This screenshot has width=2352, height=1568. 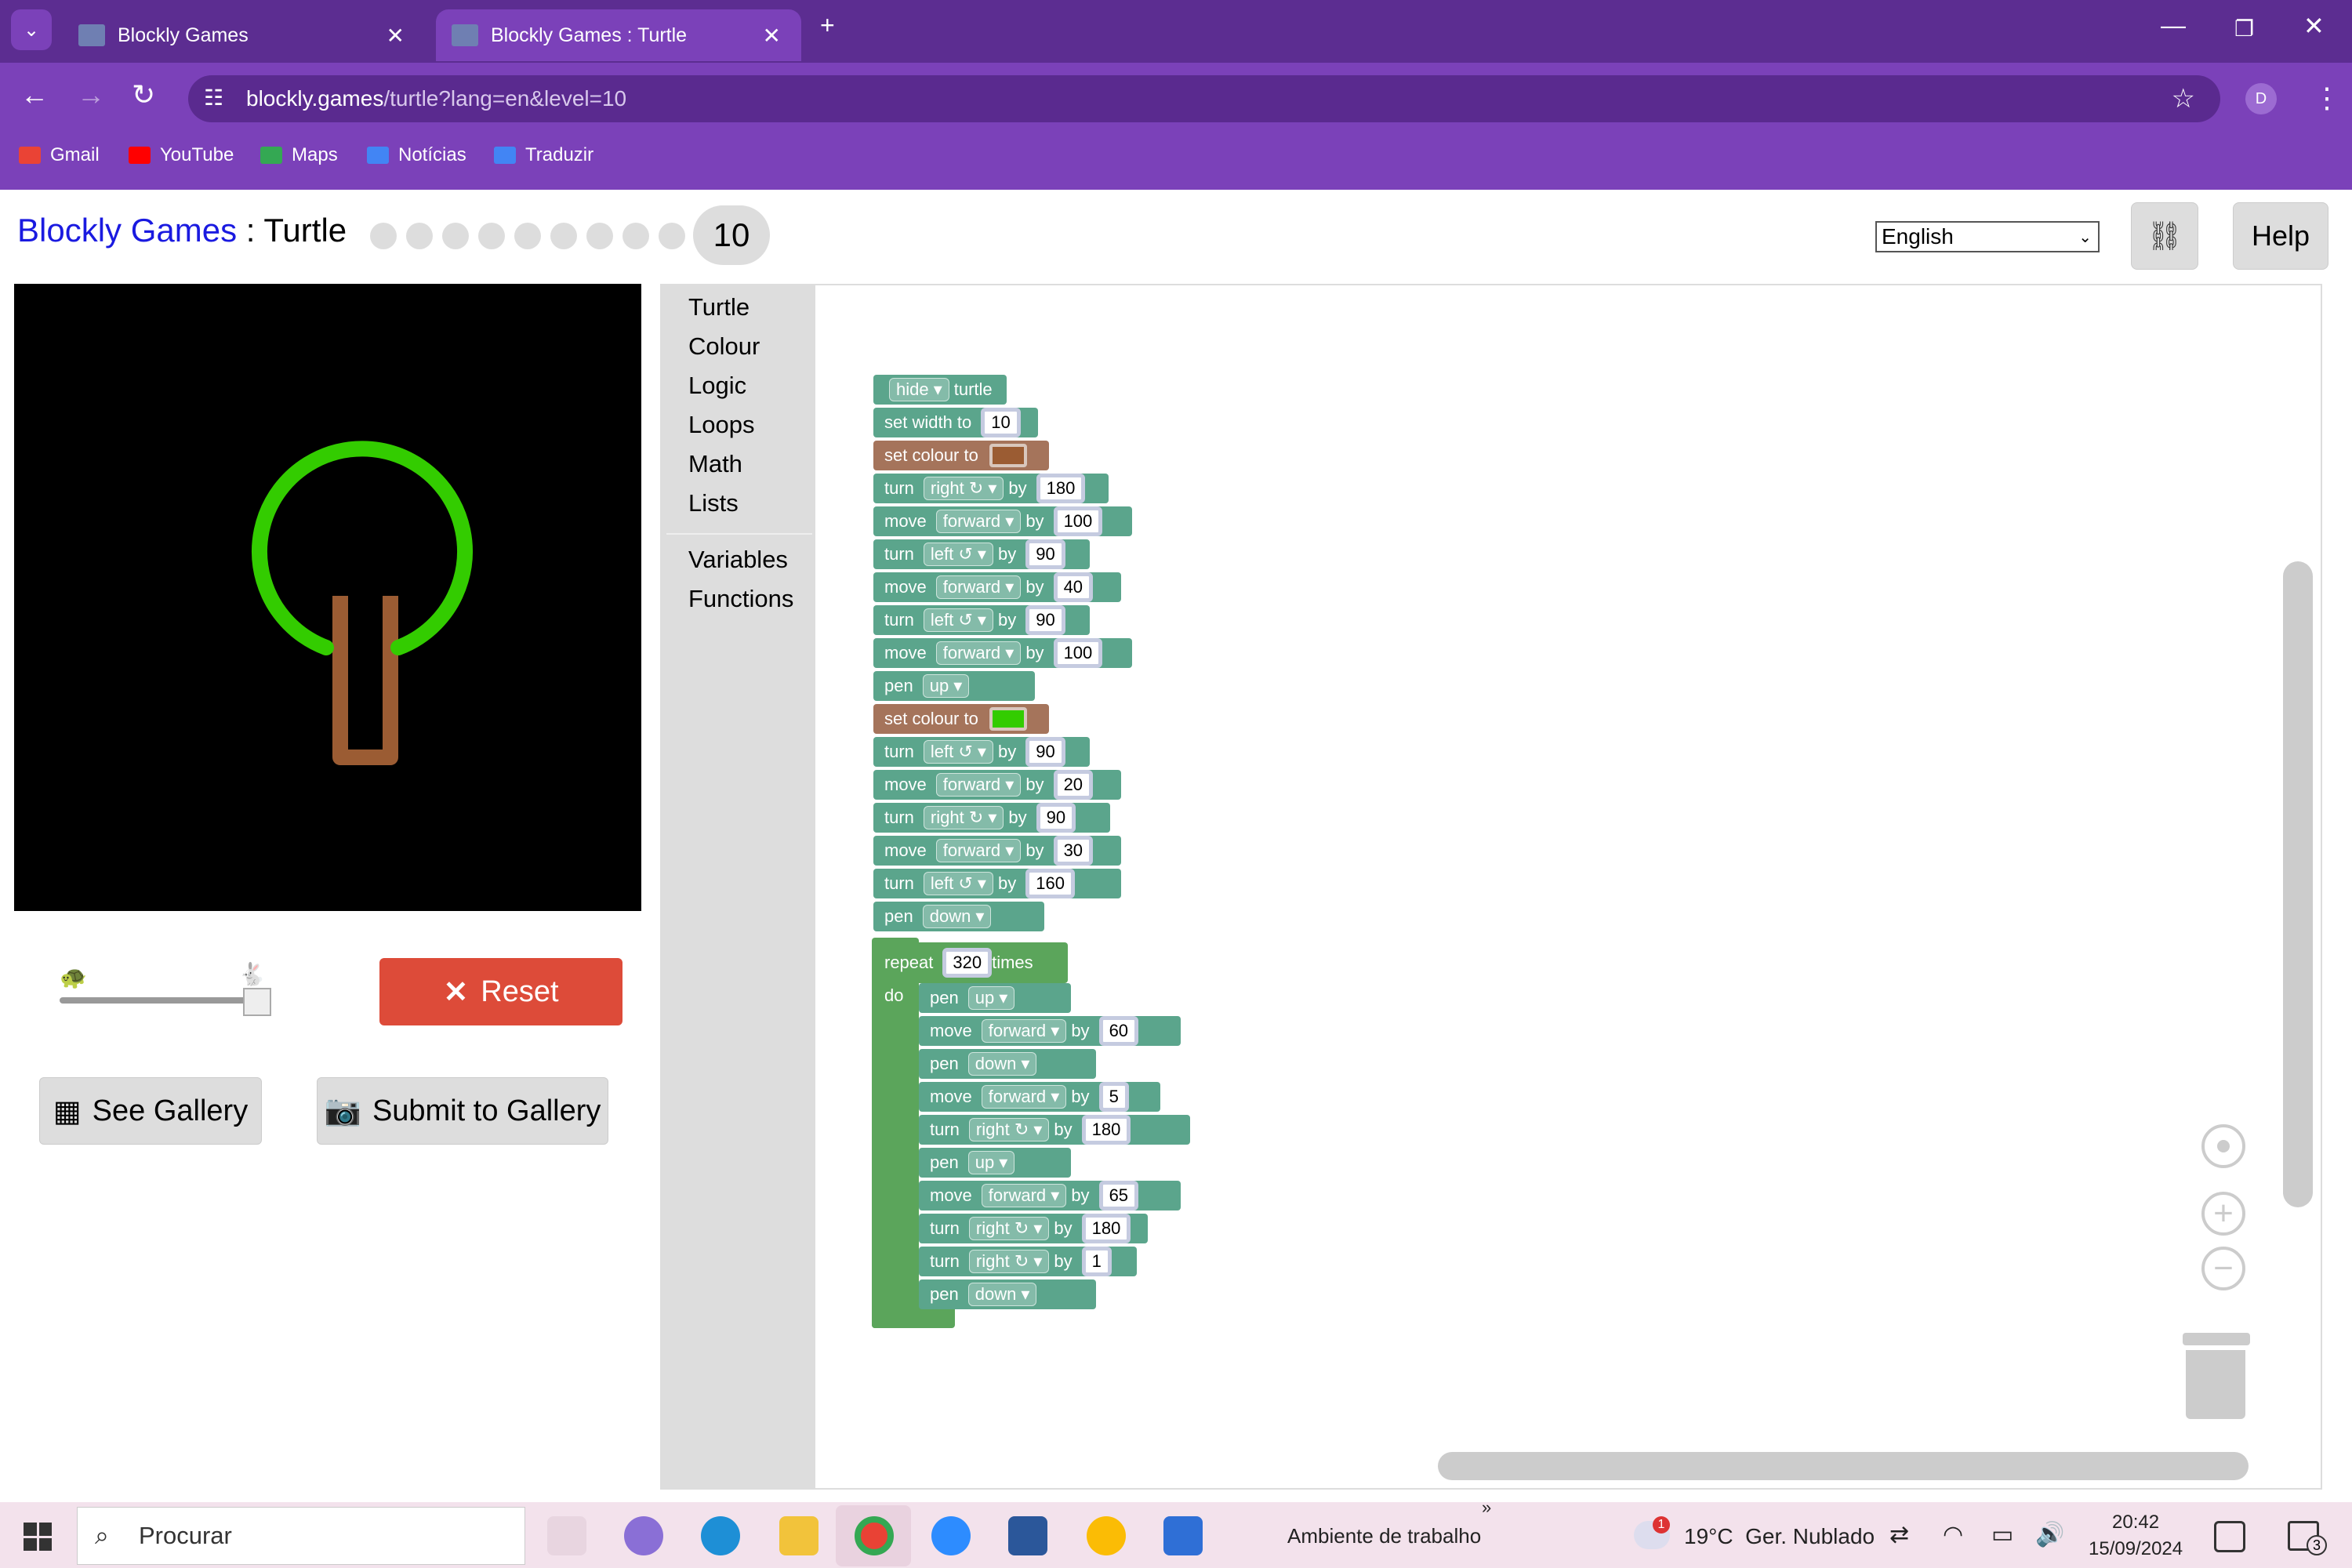 What do you see at coordinates (1118, 1031) in the screenshot?
I see `number-field: 60` at bounding box center [1118, 1031].